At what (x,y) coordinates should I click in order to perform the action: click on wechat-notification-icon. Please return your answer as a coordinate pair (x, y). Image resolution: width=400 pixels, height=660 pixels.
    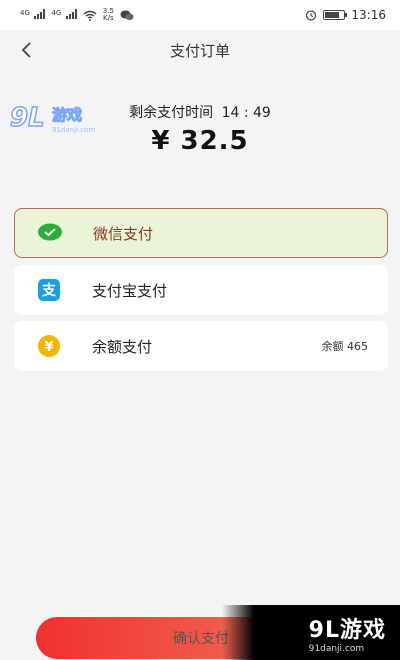
    Looking at the image, I should click on (127, 15).